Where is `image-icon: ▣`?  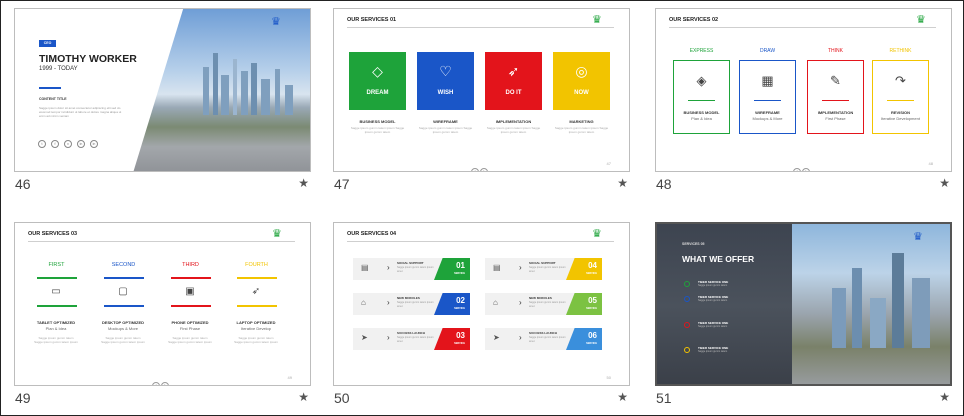 image-icon: ▣ is located at coordinates (190, 291).